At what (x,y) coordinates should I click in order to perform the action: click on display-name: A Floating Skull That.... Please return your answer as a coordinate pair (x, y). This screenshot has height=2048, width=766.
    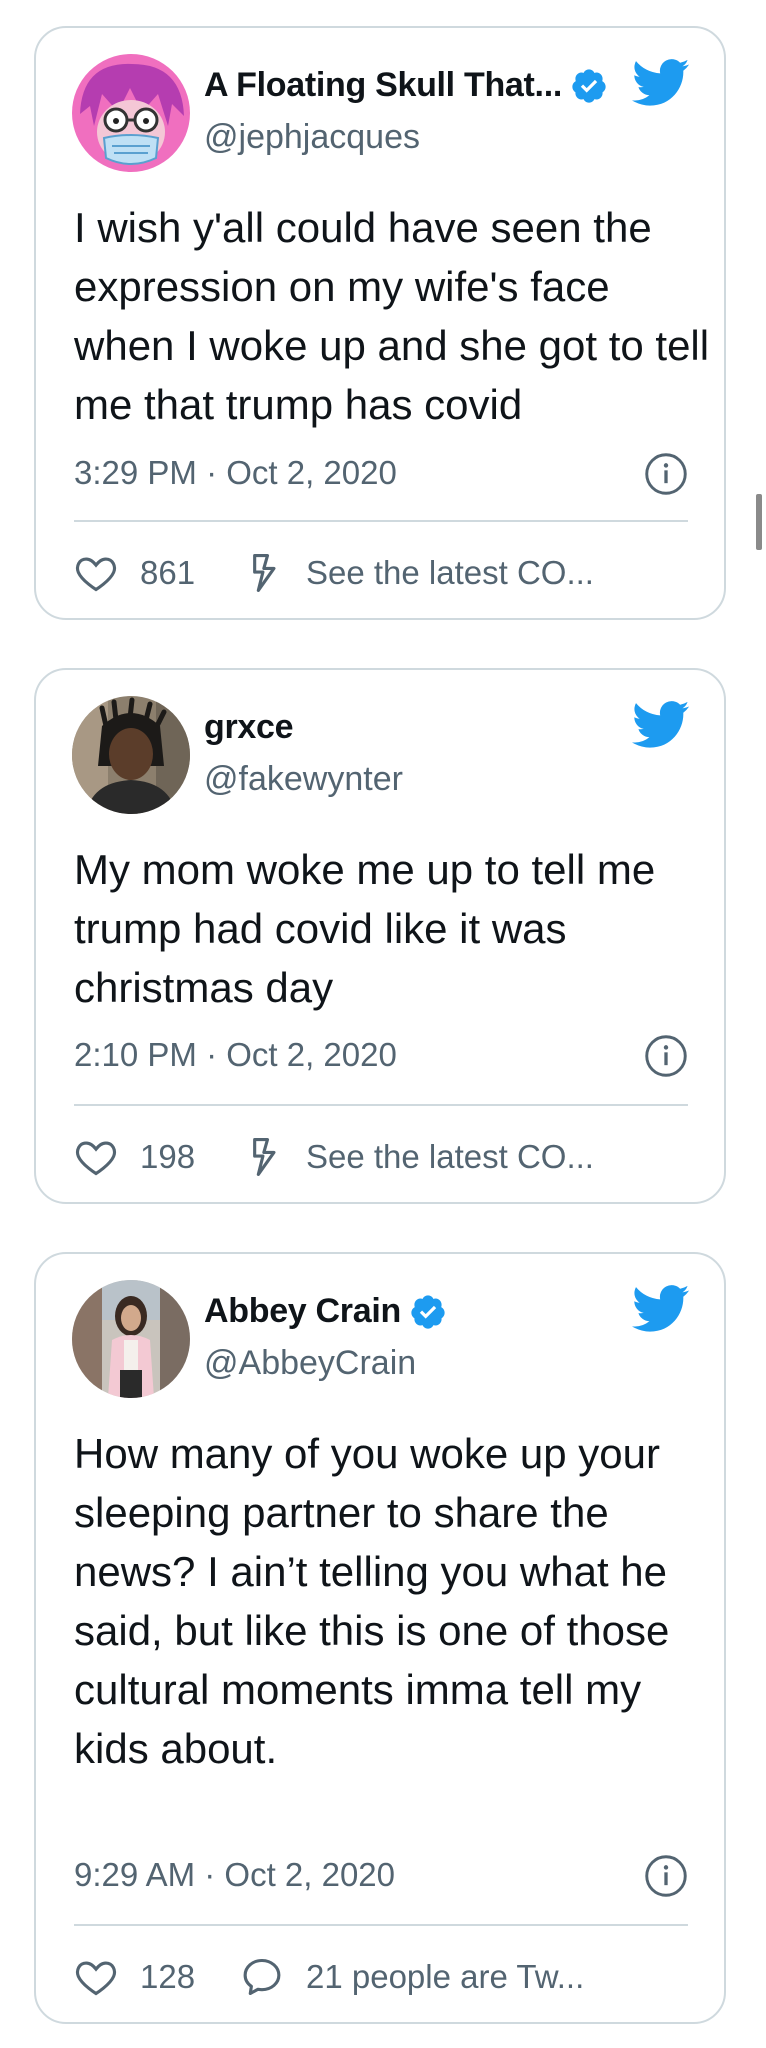
    Looking at the image, I should click on (383, 85).